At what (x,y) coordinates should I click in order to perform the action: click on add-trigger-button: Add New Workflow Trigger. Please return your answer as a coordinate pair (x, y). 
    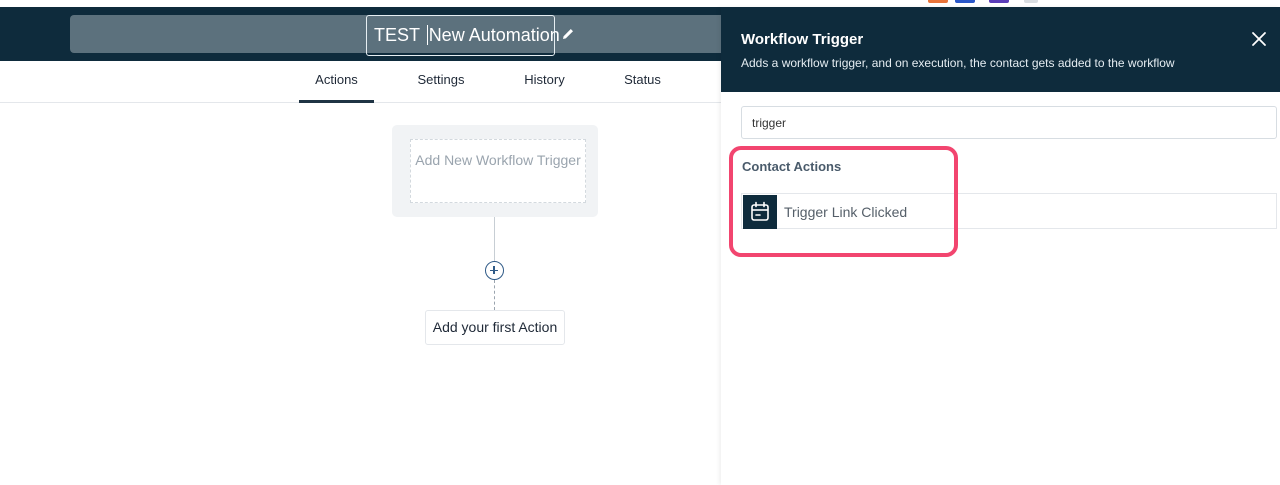
    Looking at the image, I should click on (498, 171).